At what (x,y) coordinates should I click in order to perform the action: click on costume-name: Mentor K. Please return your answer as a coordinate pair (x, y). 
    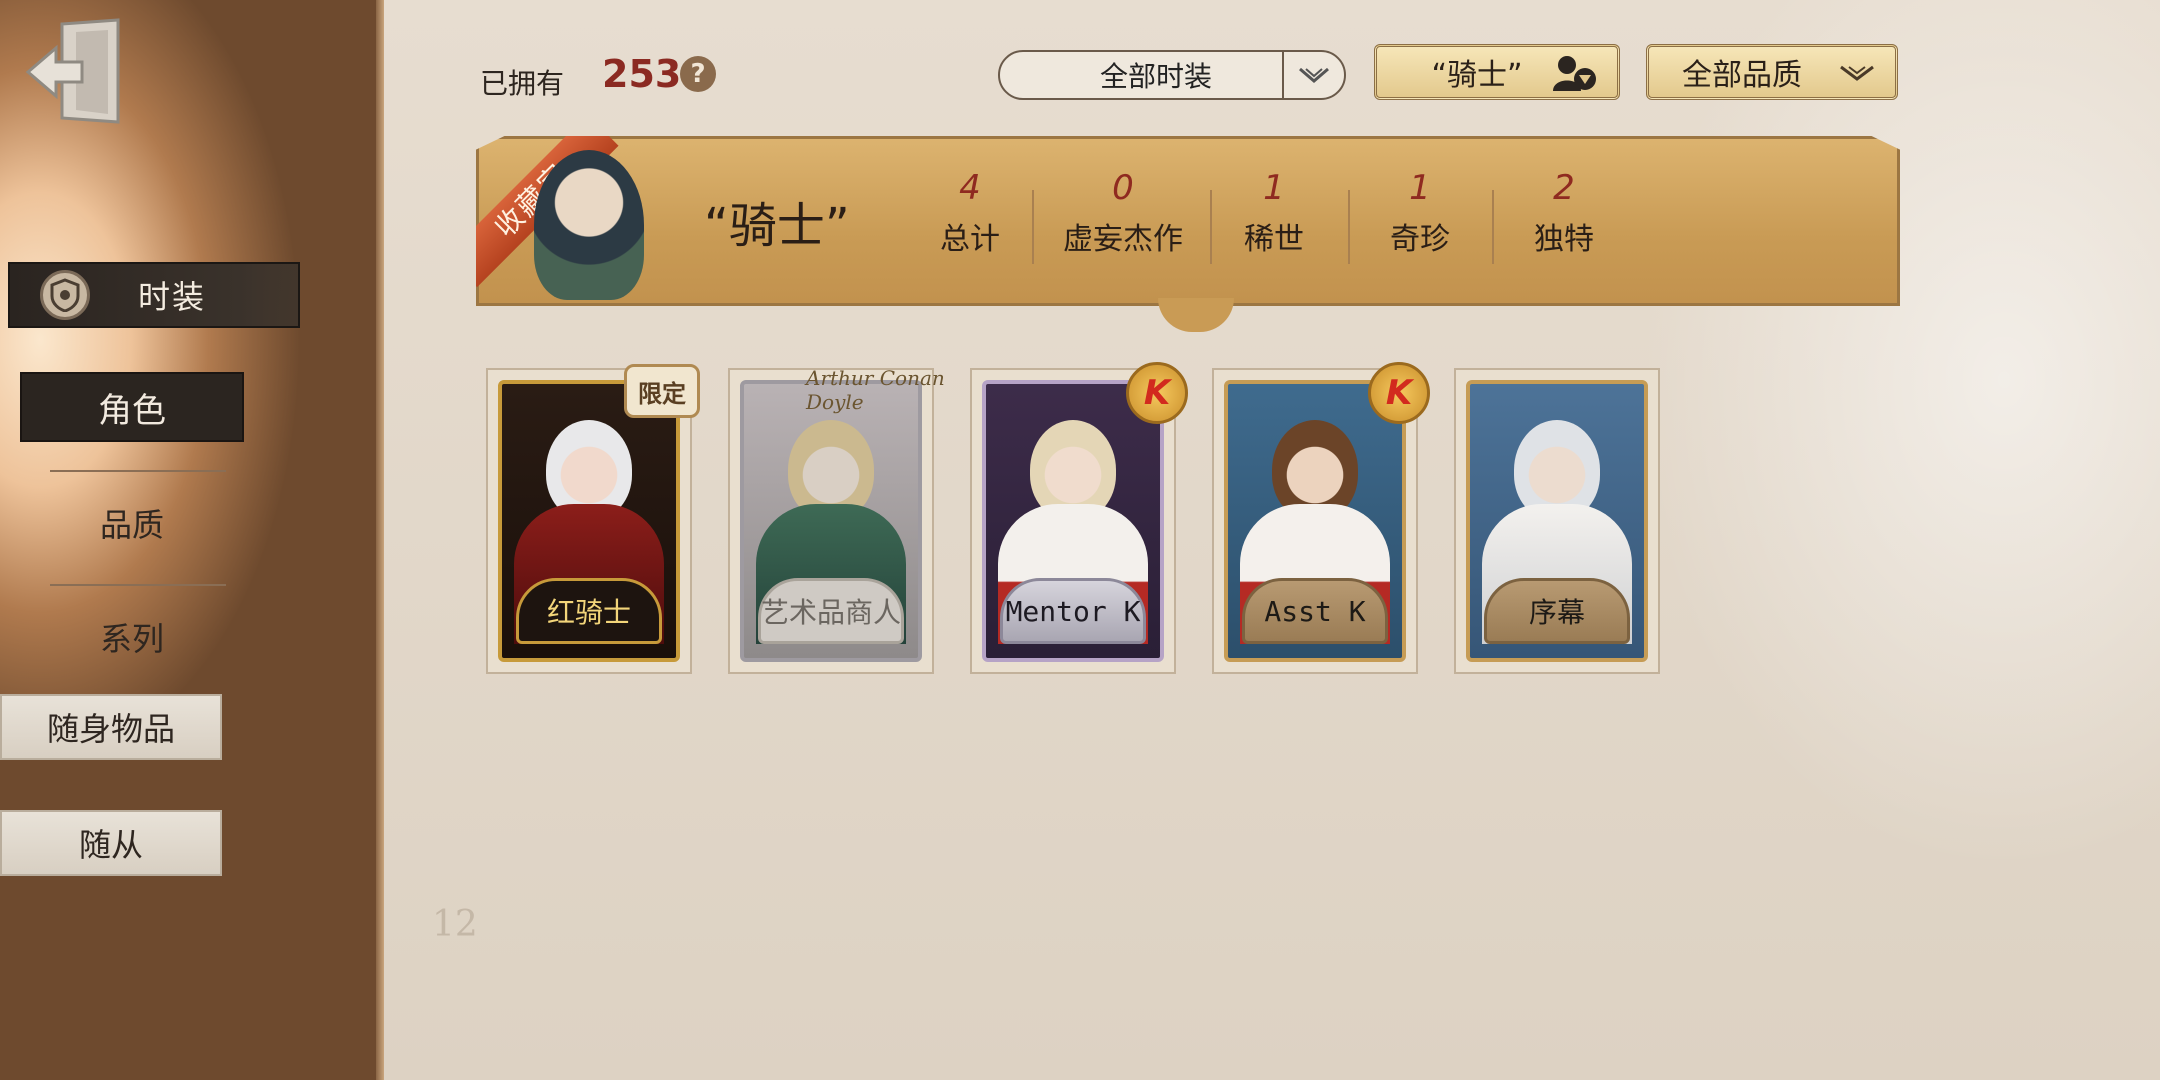
    Looking at the image, I should click on (1073, 611).